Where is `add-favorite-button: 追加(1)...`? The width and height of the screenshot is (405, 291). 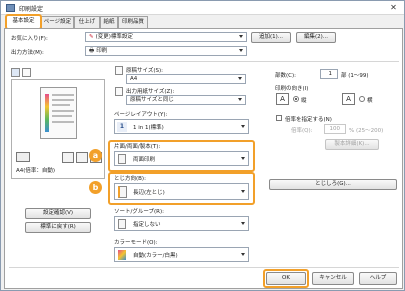 add-favorite-button: 追加(1)... is located at coordinates (271, 37).